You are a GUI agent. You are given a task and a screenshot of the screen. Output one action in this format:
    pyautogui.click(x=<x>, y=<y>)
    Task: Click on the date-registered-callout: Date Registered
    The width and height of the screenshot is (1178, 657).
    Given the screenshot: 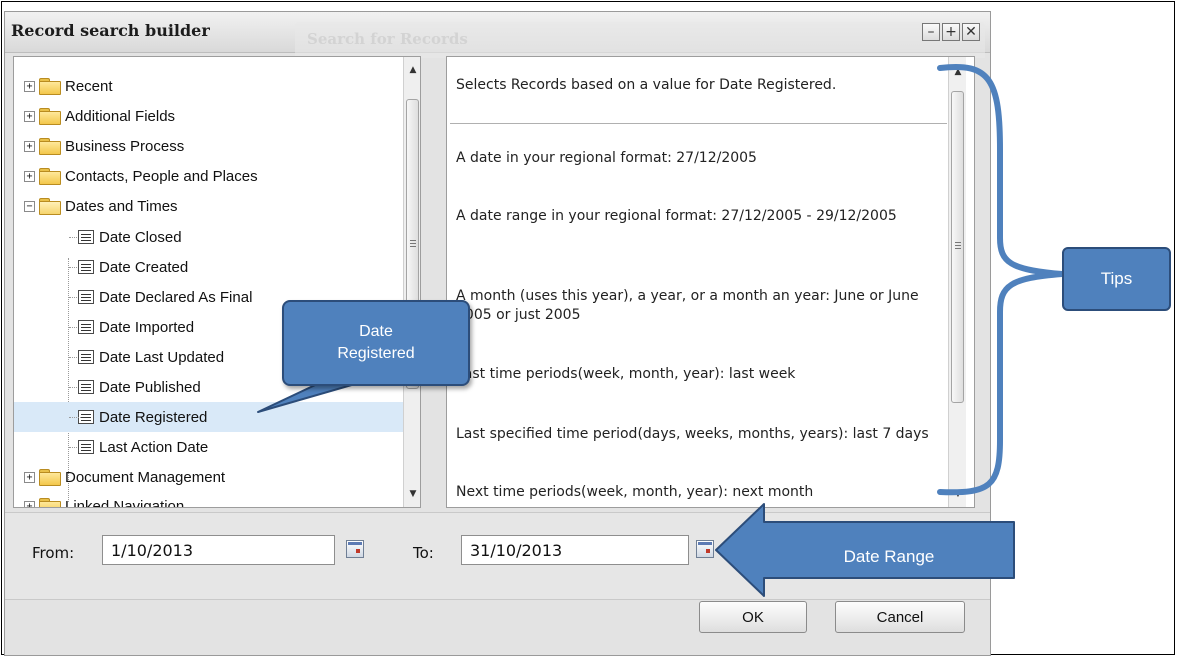 What is the action you would take?
    pyautogui.click(x=376, y=343)
    